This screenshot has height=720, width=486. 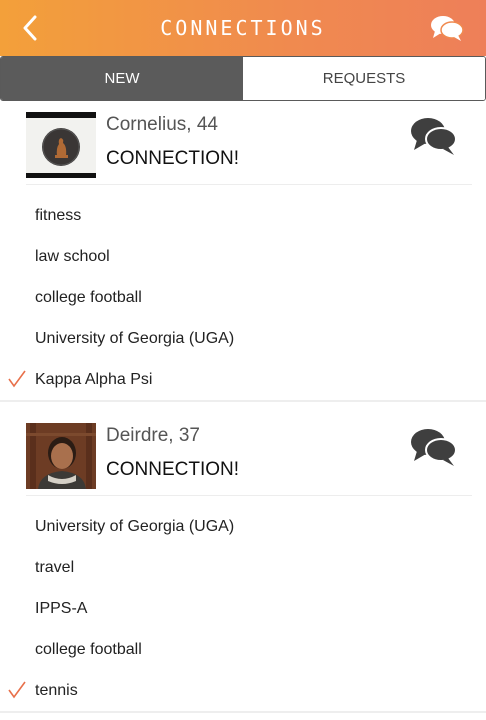 What do you see at coordinates (243, 215) in the screenshot?
I see `list-item: fitness` at bounding box center [243, 215].